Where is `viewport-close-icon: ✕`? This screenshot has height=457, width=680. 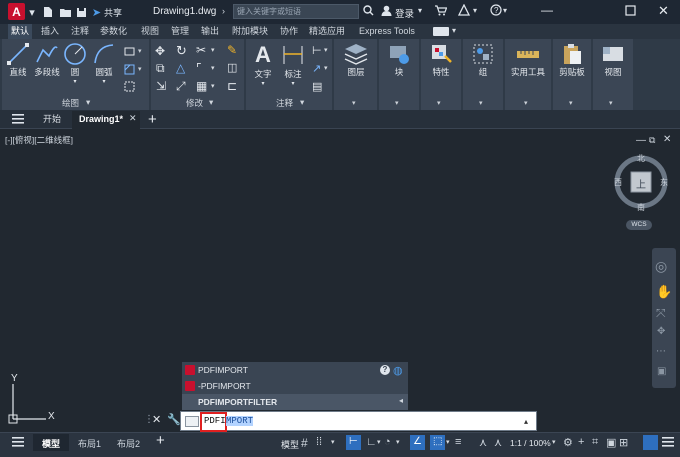 viewport-close-icon: ✕ is located at coordinates (667, 139).